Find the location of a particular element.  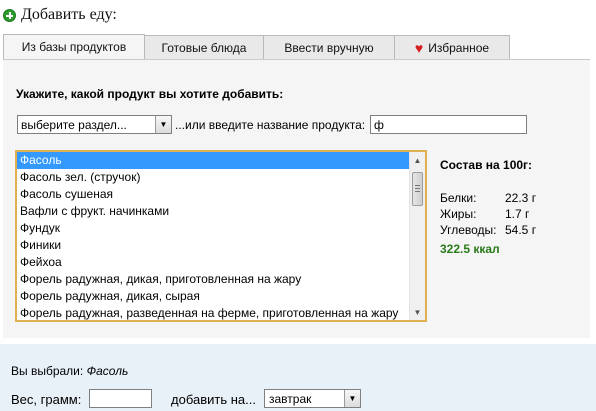

list-item: Фасоль is located at coordinates (213, 160).